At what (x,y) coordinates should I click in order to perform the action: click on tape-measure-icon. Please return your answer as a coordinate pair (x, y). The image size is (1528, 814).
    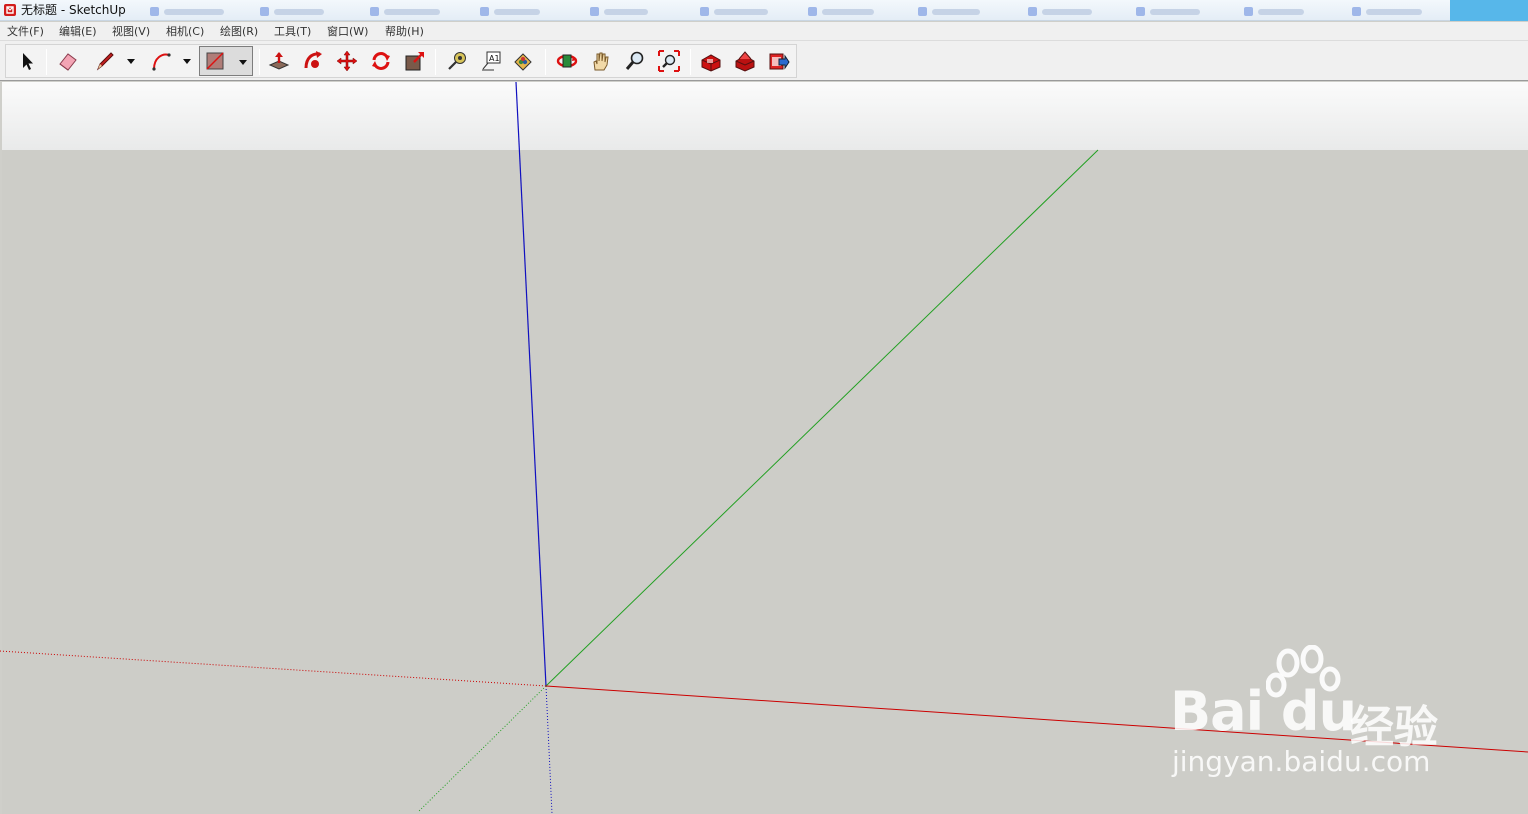
    Looking at the image, I should click on (457, 61).